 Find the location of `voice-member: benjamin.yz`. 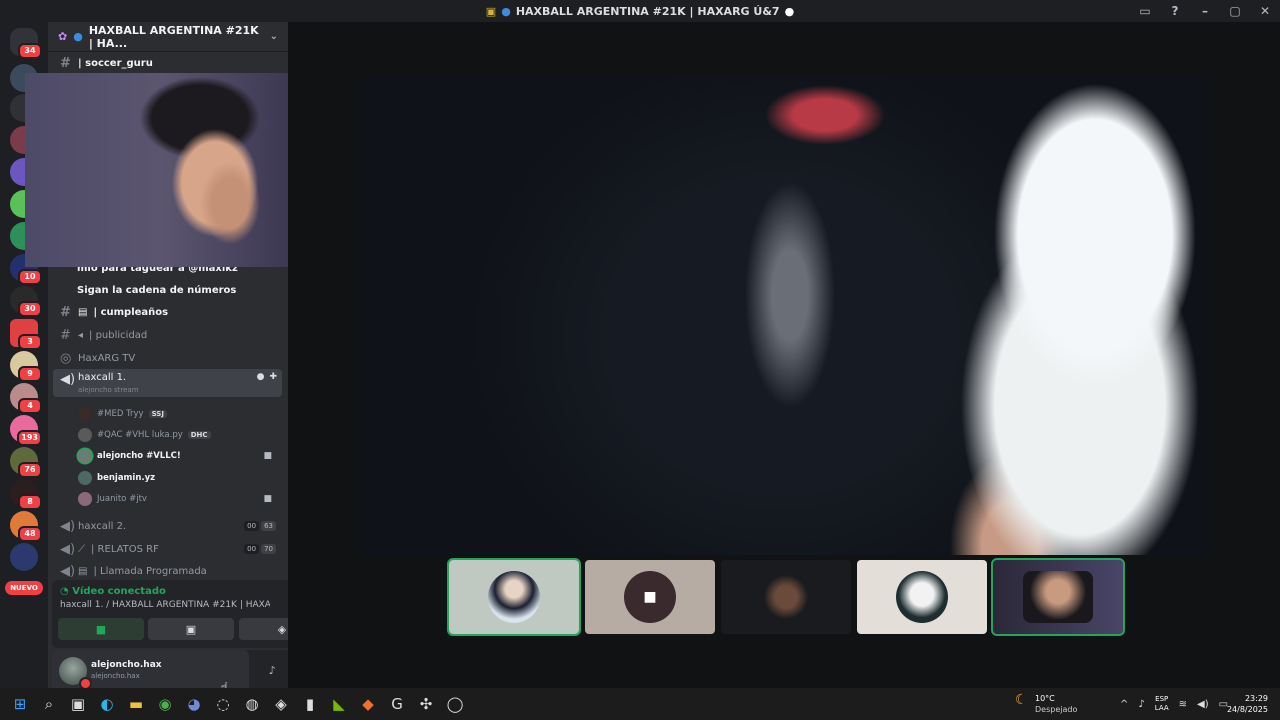

voice-member: benjamin.yz is located at coordinates (178, 478).